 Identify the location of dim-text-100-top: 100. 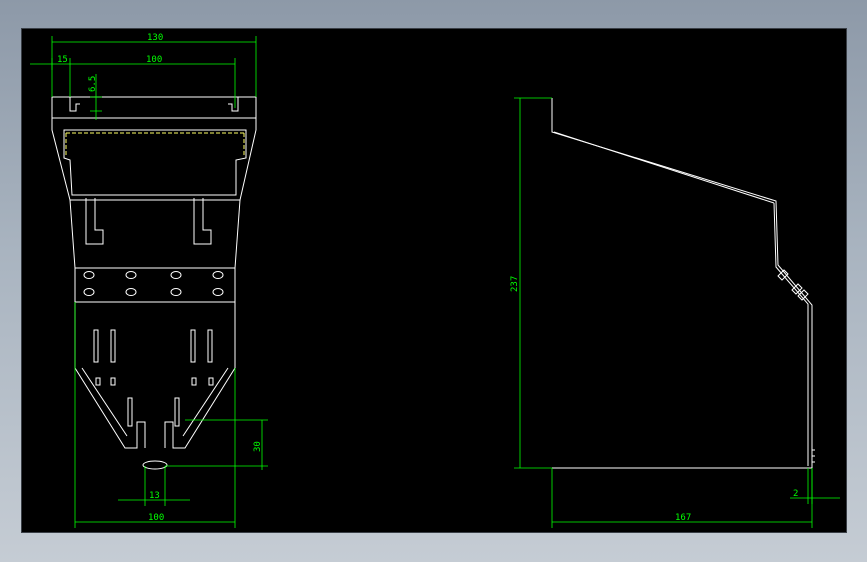
(154, 60).